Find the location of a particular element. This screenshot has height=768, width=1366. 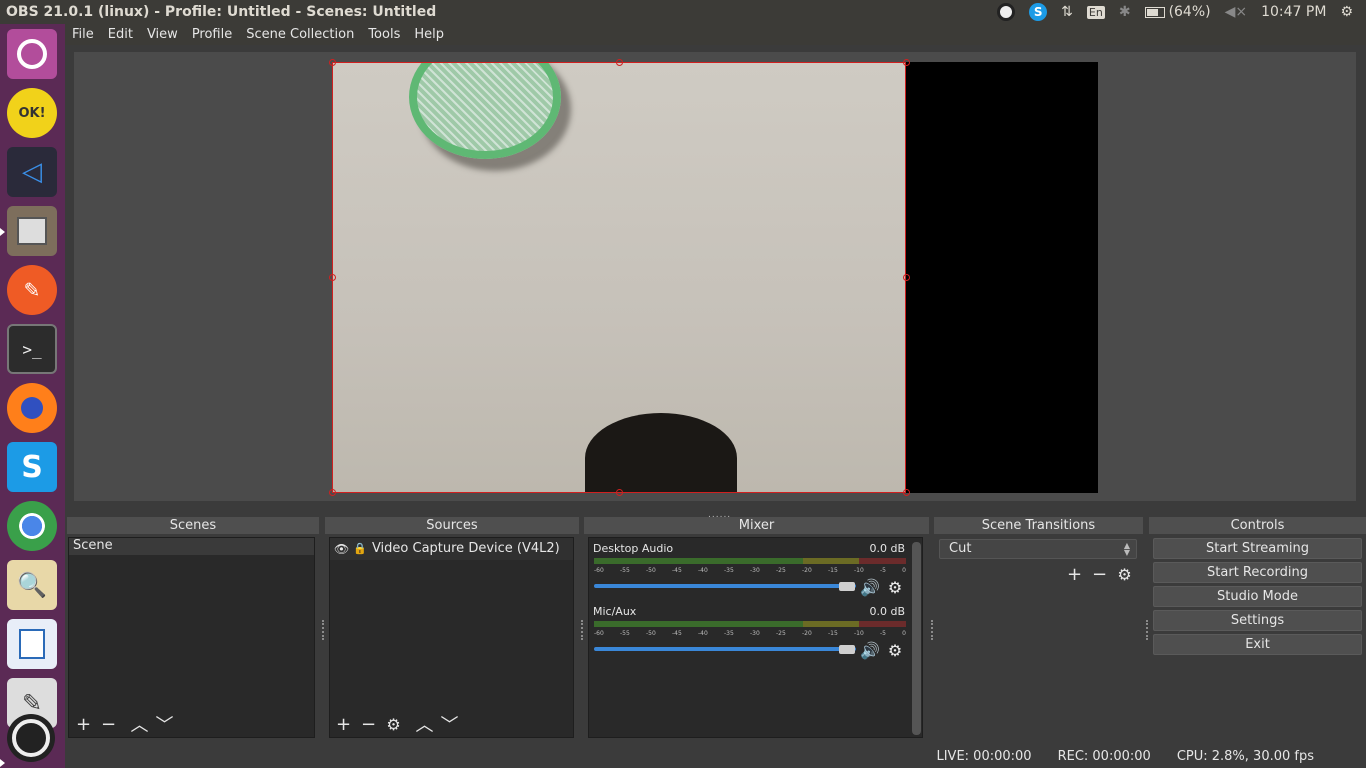

cpu-status: CPU: 2.8%, 30.00 fps is located at coordinates (1245, 756).